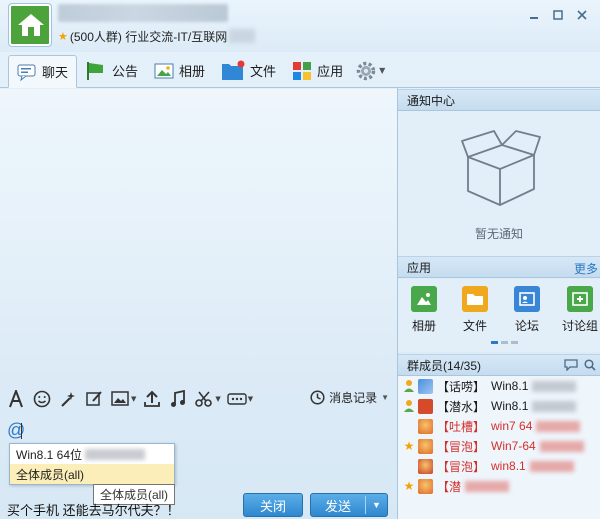  I want to click on music-note-icon, so click(178, 398).